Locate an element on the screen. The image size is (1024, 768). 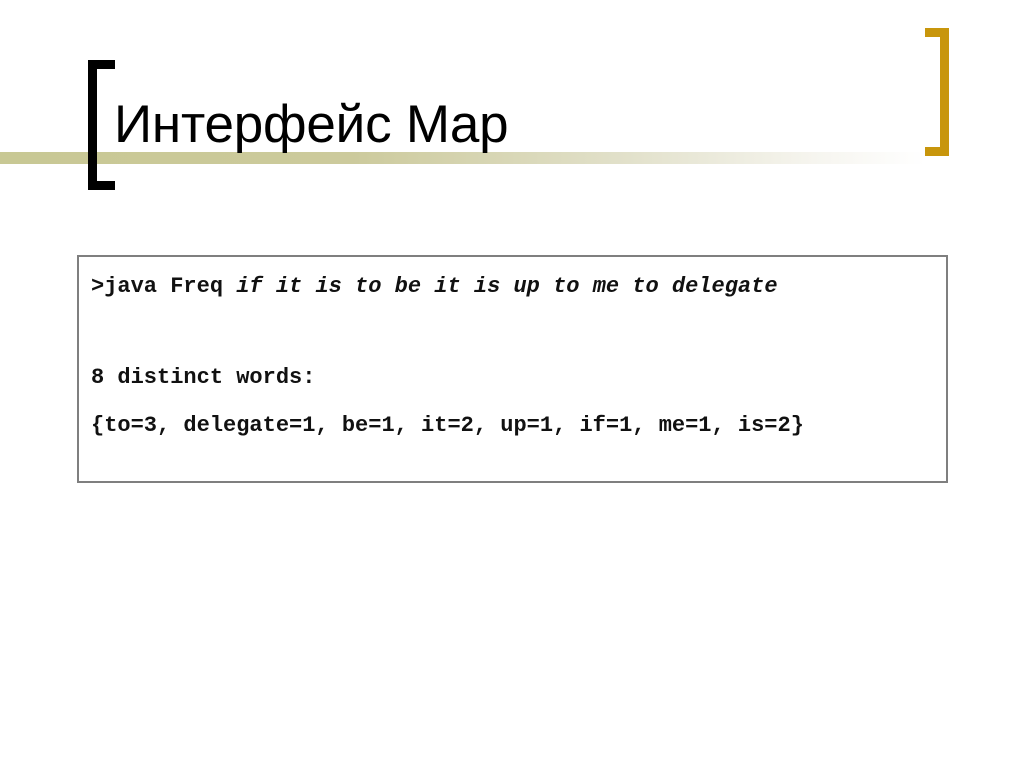
page-title: Интерфейс Map is located at coordinates (311, 124).